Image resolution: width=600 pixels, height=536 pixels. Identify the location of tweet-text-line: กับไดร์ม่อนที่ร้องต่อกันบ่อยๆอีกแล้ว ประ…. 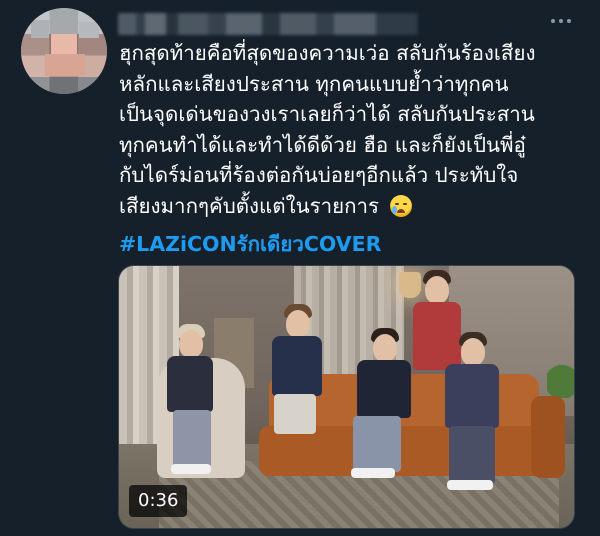
(319, 175).